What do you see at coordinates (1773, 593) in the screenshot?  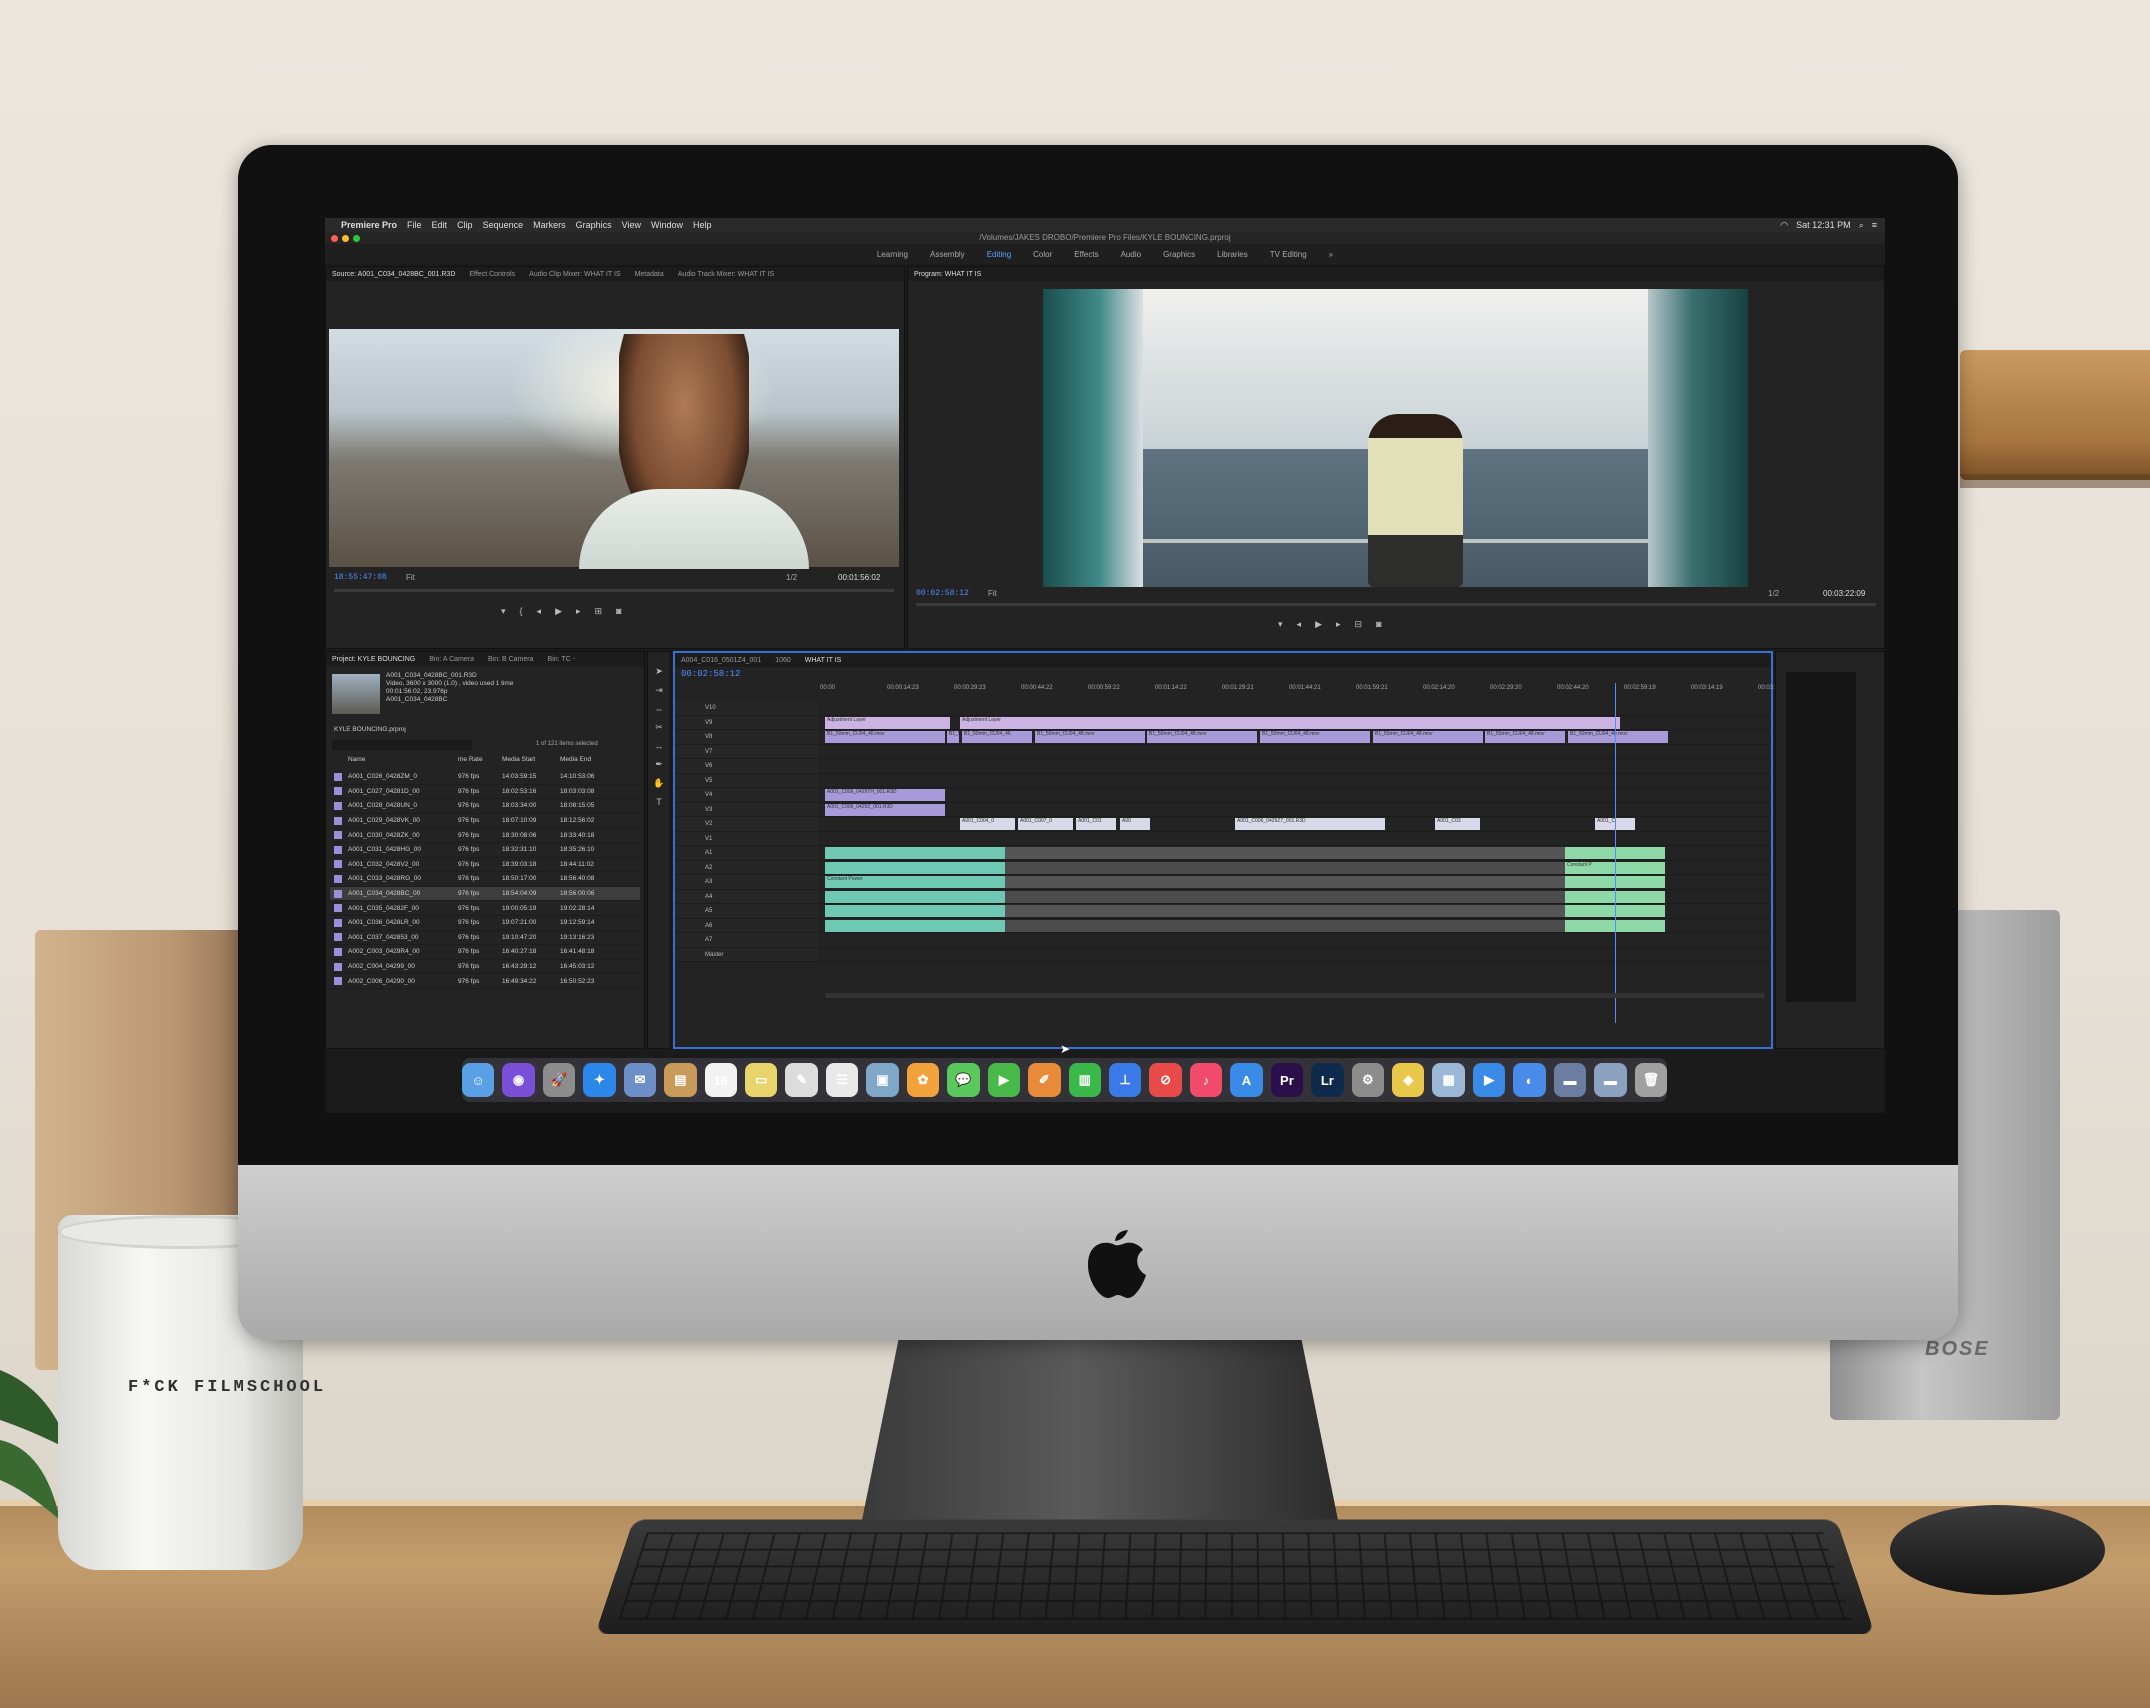 I see `program-resolution-select: 1/2` at bounding box center [1773, 593].